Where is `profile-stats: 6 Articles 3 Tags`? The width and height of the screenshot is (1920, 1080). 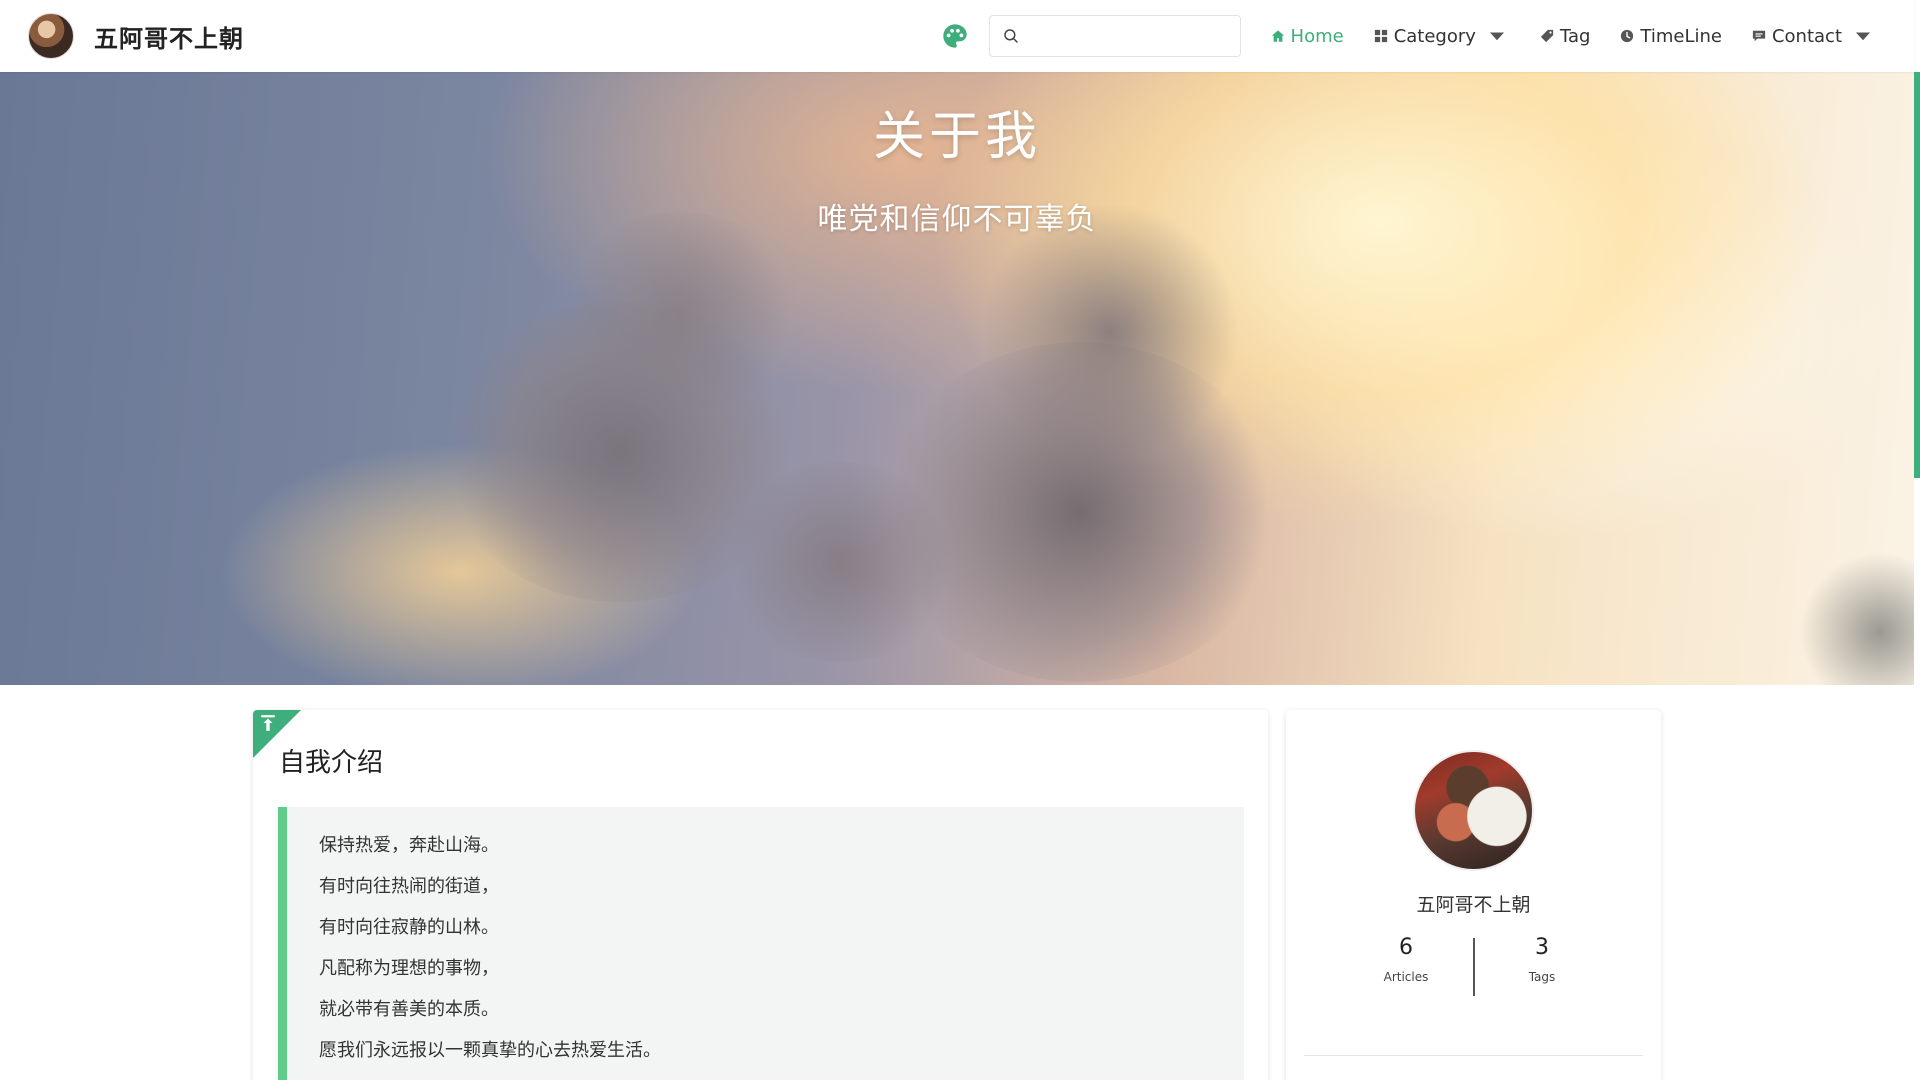 profile-stats: 6 Articles 3 Tags is located at coordinates (1473, 965).